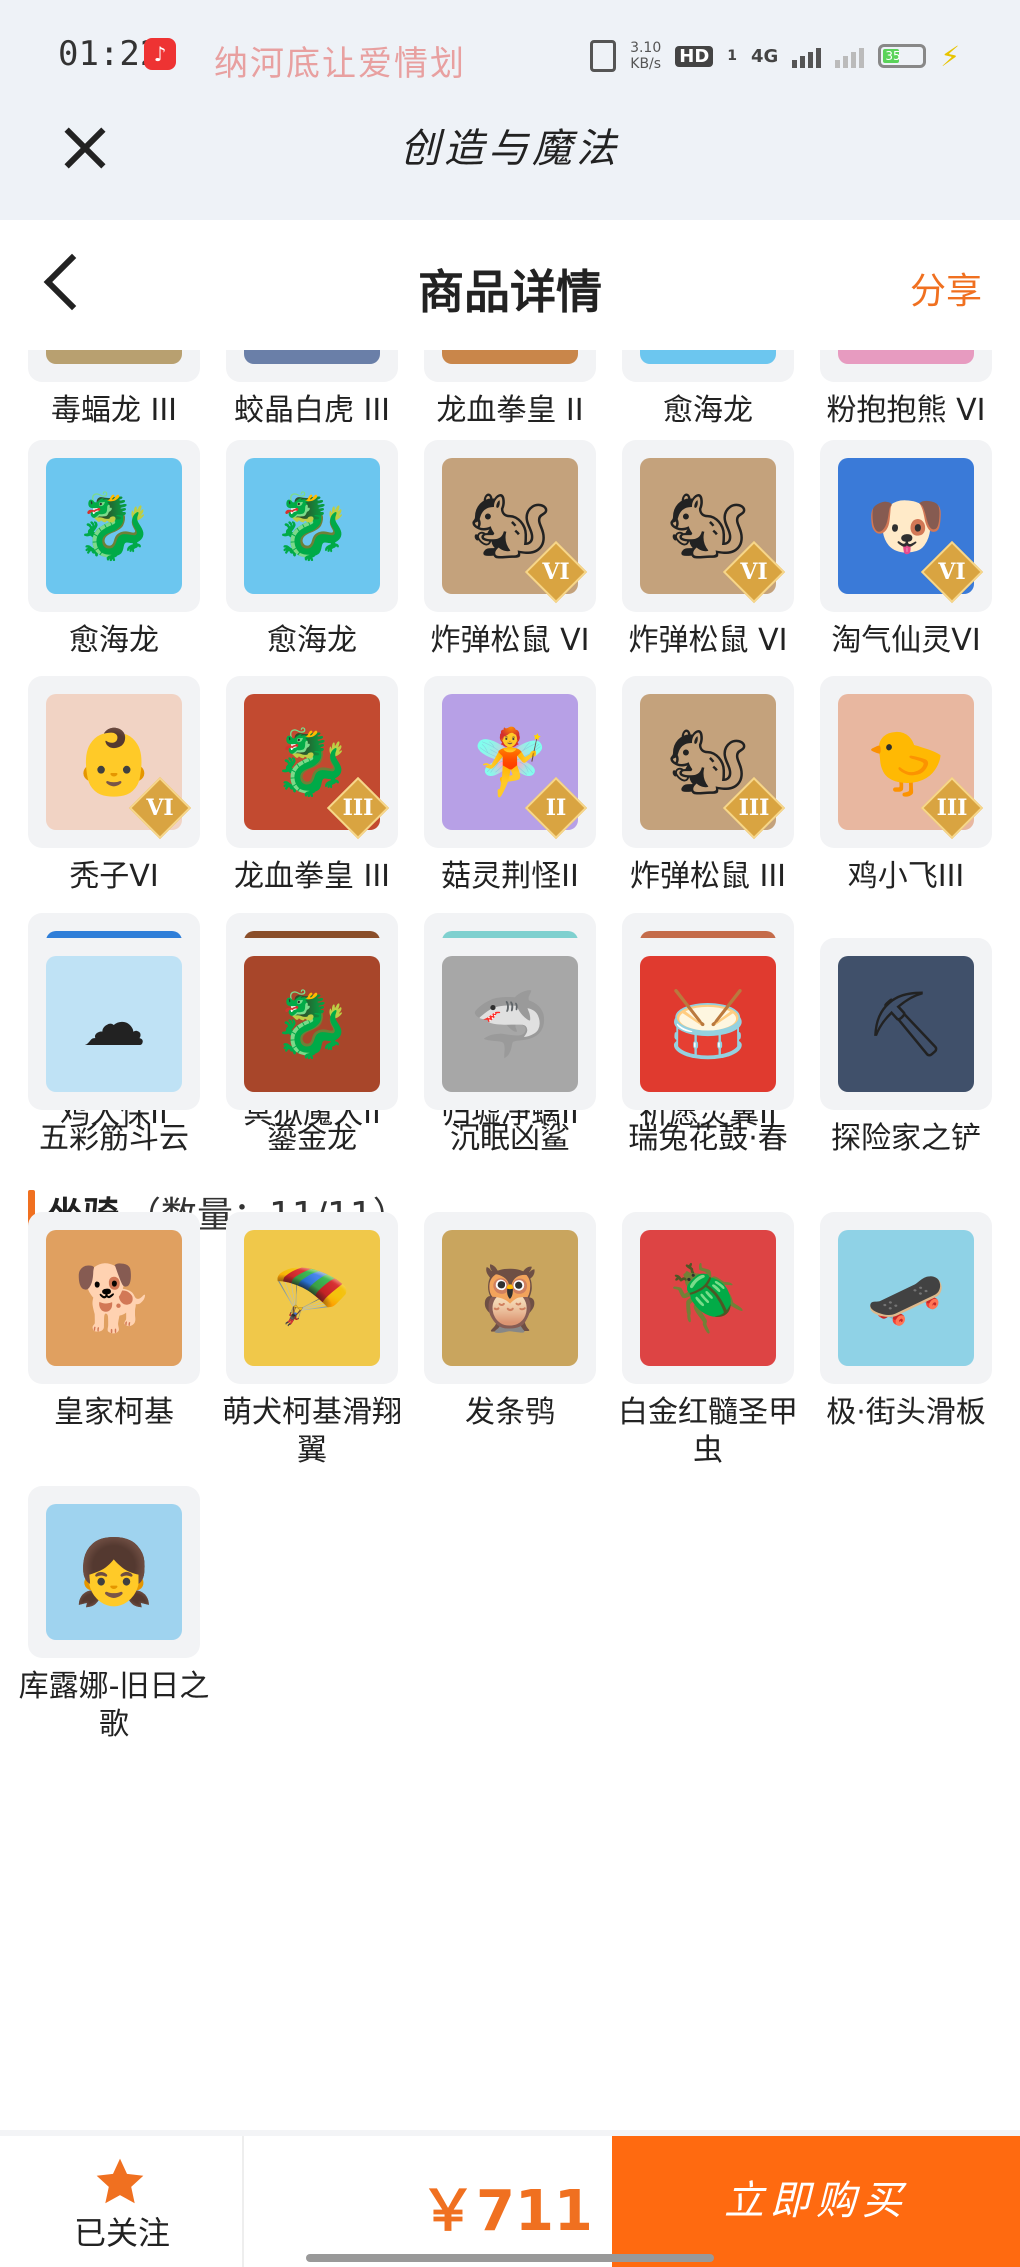 This screenshot has height=2267, width=1020. I want to click on mount-thumbnail: 🦈, so click(510, 1024).